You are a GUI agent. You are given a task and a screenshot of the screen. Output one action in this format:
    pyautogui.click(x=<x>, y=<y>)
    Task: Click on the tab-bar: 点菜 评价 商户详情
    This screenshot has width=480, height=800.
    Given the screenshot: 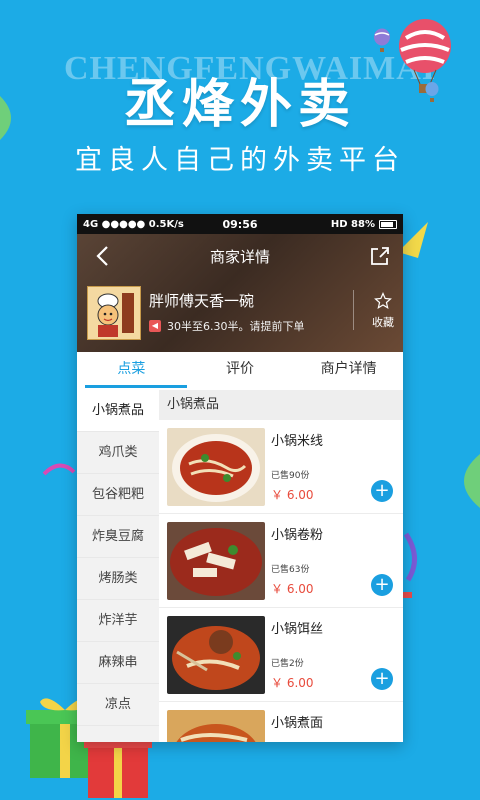 What is the action you would take?
    pyautogui.click(x=240, y=371)
    